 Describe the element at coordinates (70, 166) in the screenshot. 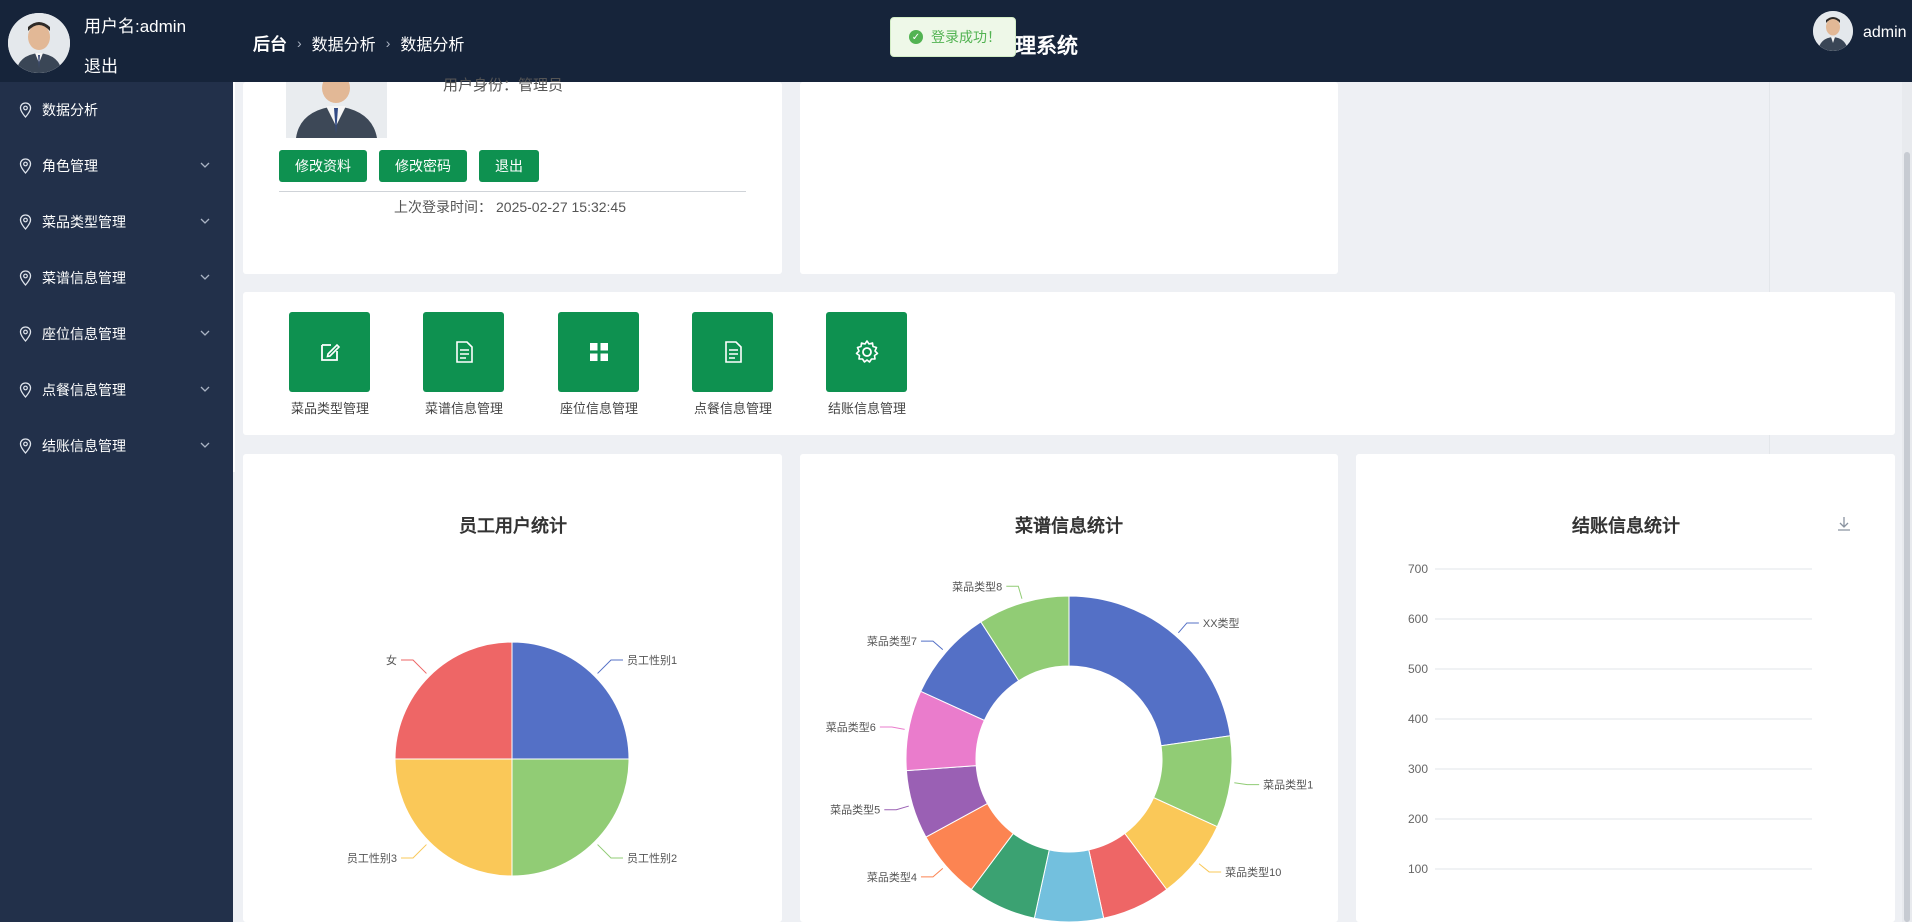

I see `sidebar-item-label: 角色管理` at that location.